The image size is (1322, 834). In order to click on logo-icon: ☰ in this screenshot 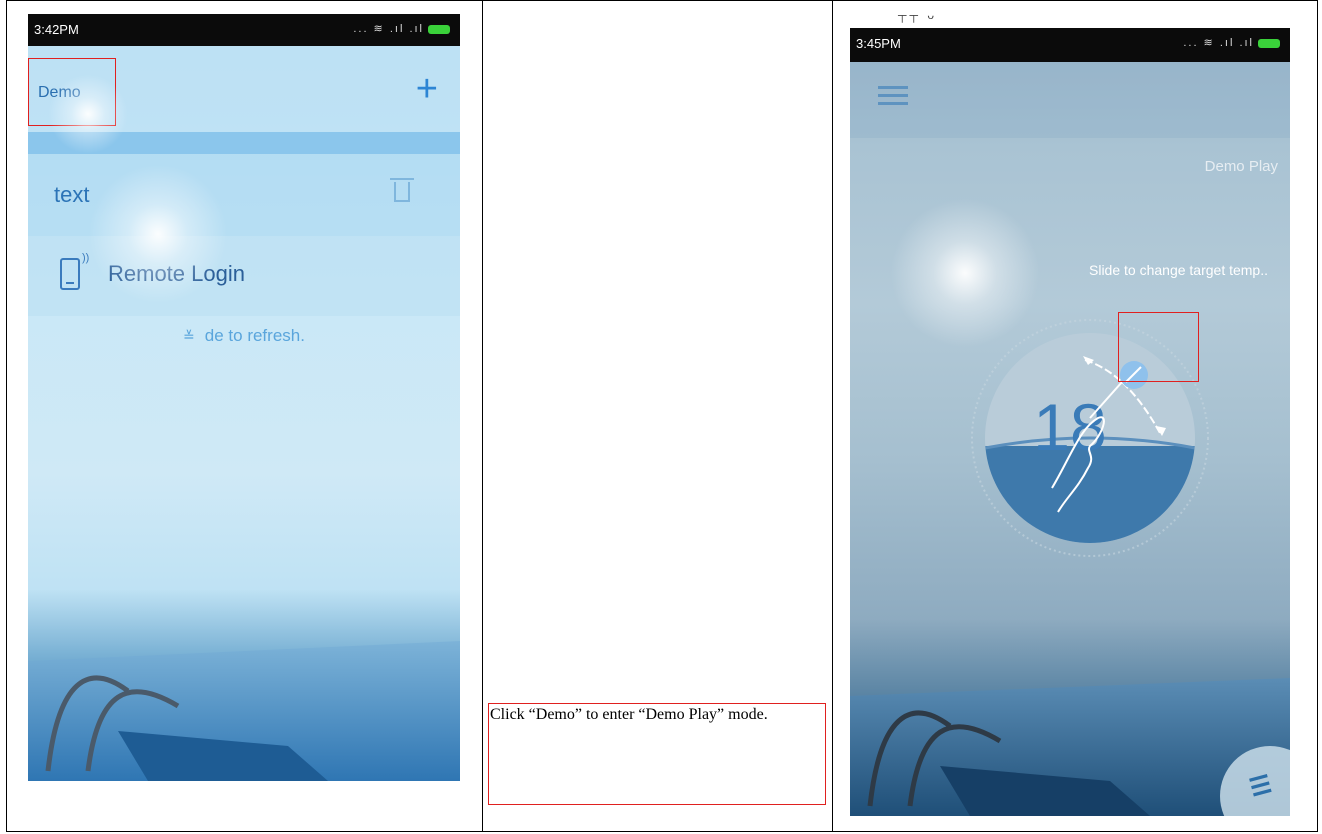, I will do `click(1260, 786)`.